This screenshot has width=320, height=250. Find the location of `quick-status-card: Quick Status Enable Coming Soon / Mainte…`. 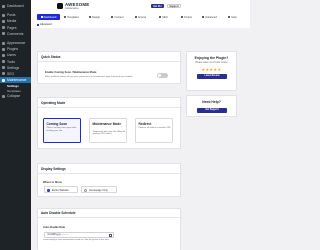

quick-status-card: Quick Status Enable Coming Soon / Mainte… is located at coordinates (109, 67).